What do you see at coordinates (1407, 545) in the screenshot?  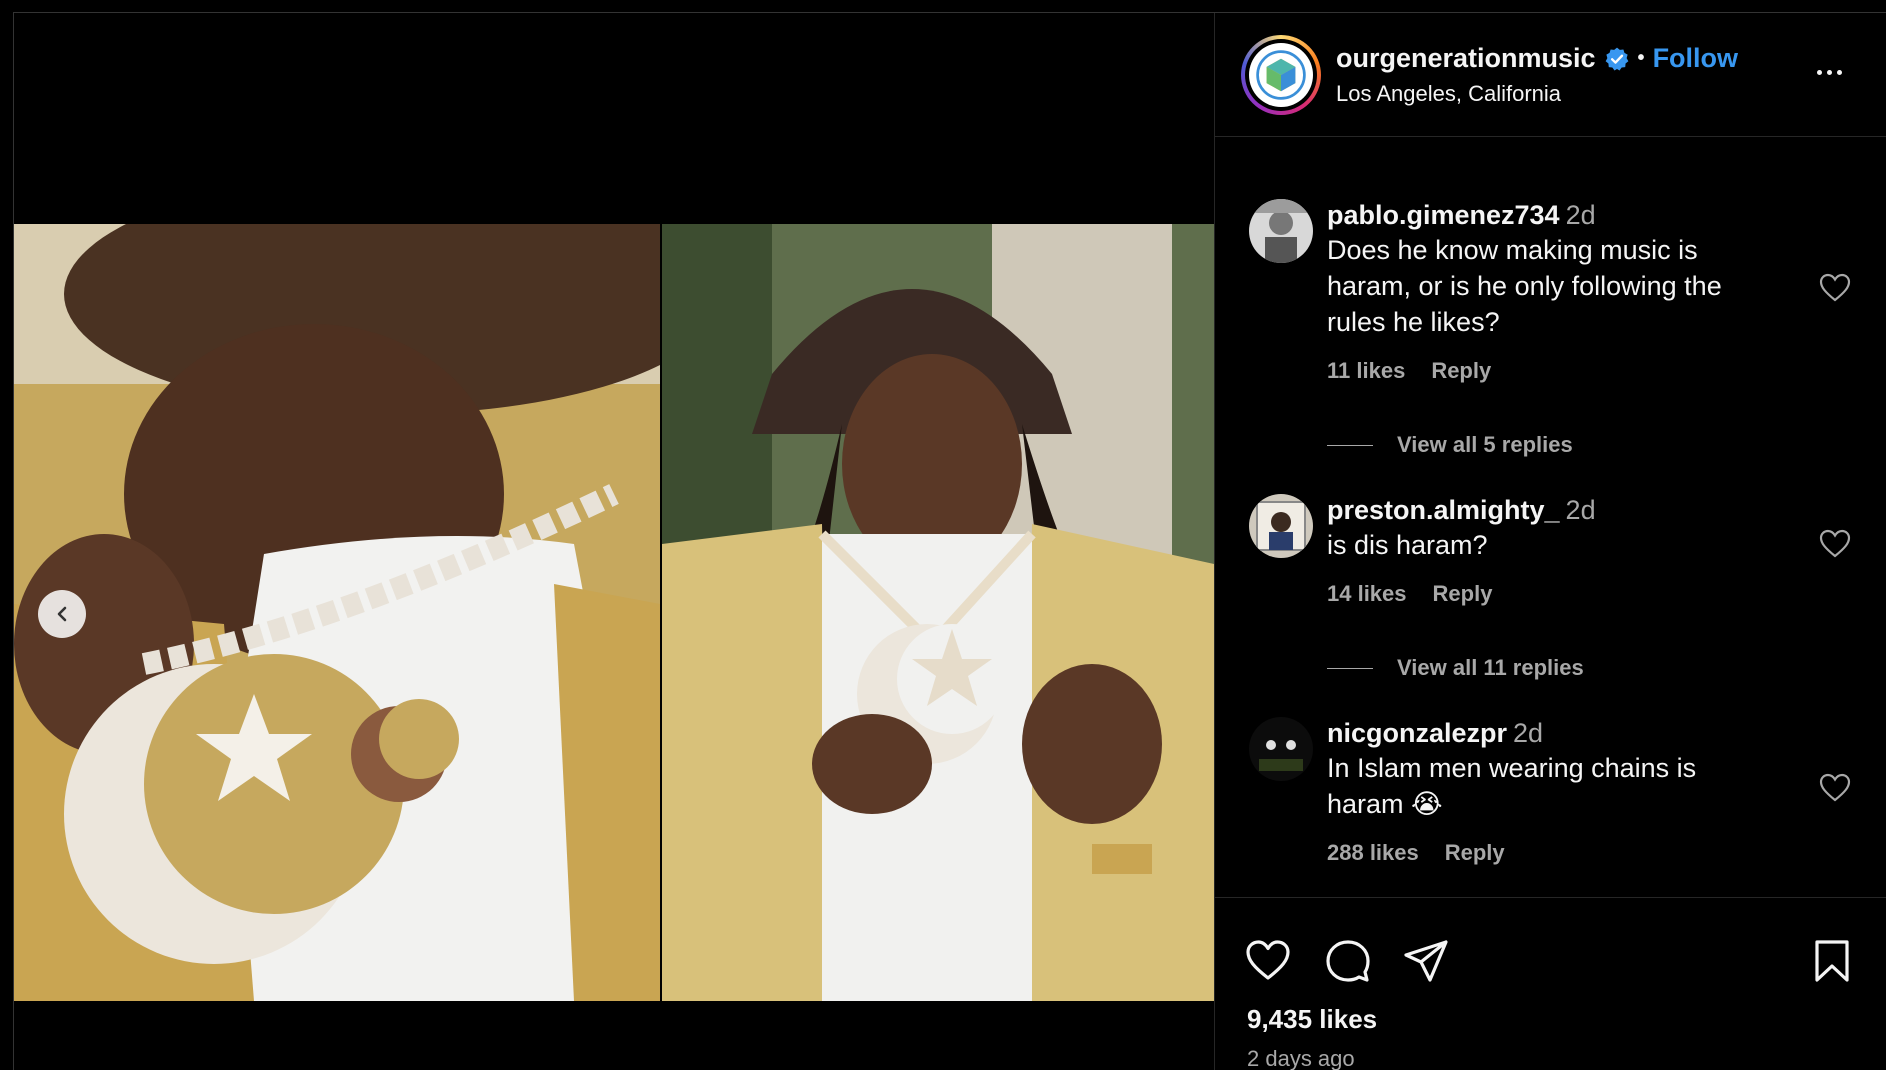 I see `comment-text-line: is dis haram?` at bounding box center [1407, 545].